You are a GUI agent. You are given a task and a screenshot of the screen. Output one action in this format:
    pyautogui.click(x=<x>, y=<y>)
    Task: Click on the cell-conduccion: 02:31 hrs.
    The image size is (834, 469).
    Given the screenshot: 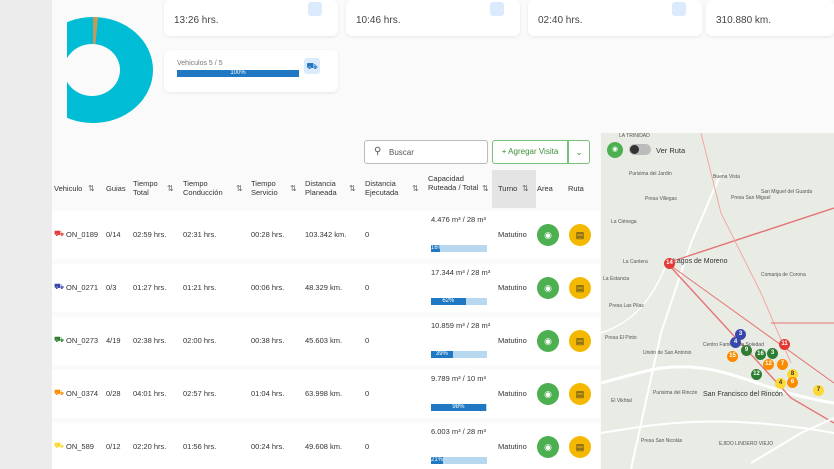 What is the action you would take?
    pyautogui.click(x=200, y=234)
    